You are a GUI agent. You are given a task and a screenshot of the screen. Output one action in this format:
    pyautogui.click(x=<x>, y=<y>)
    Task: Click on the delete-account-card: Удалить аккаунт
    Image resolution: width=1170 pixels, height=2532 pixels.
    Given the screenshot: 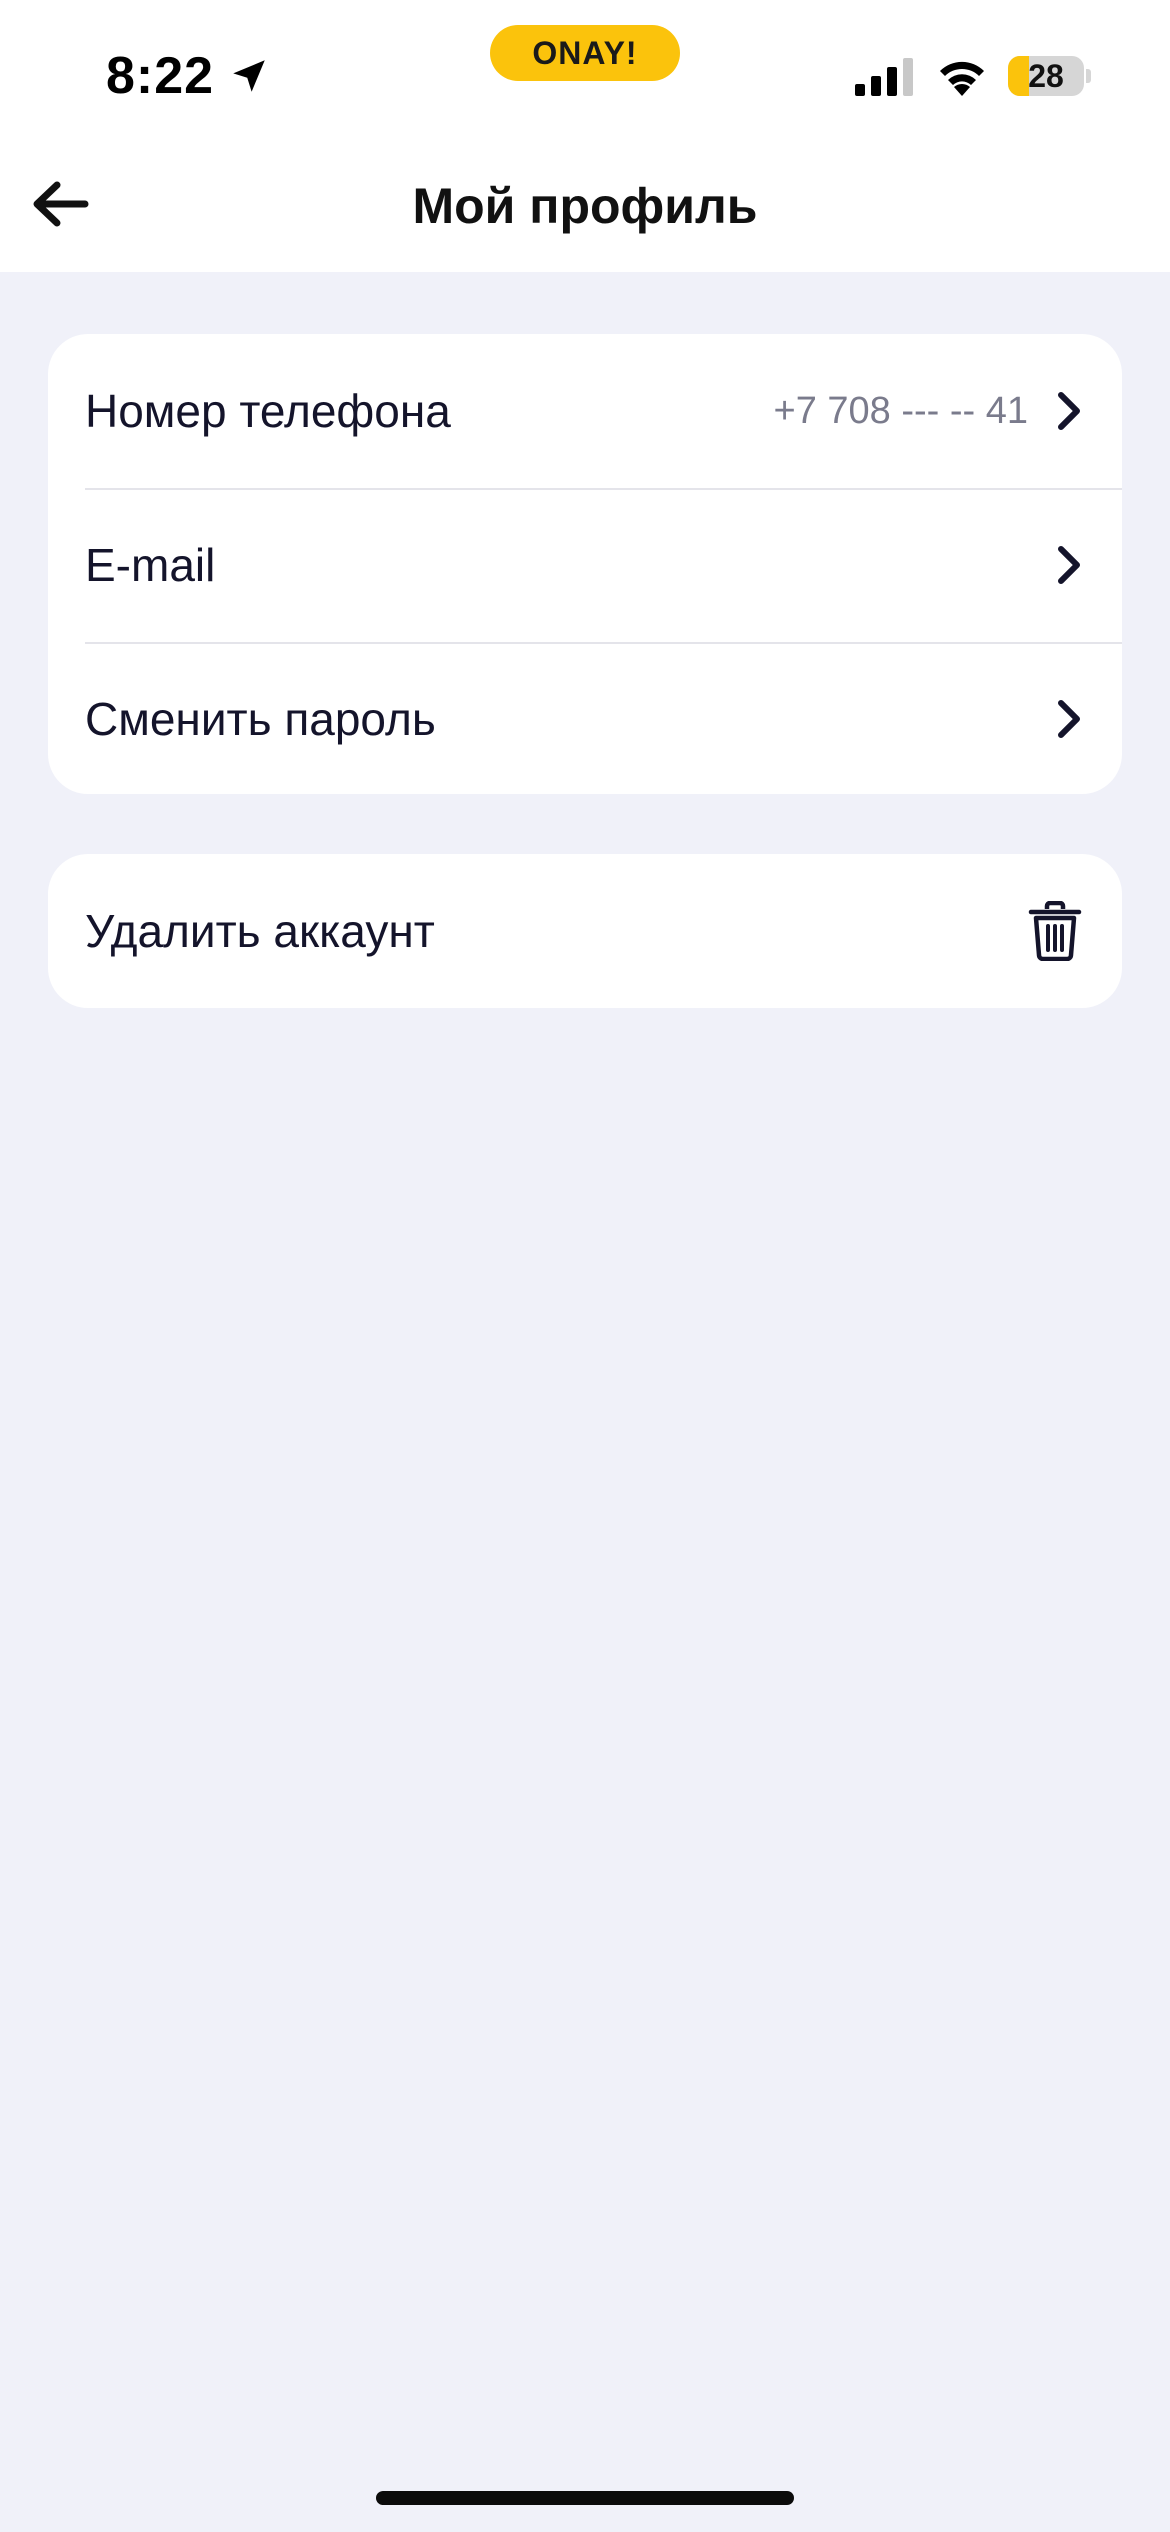 What is the action you would take?
    pyautogui.click(x=585, y=931)
    